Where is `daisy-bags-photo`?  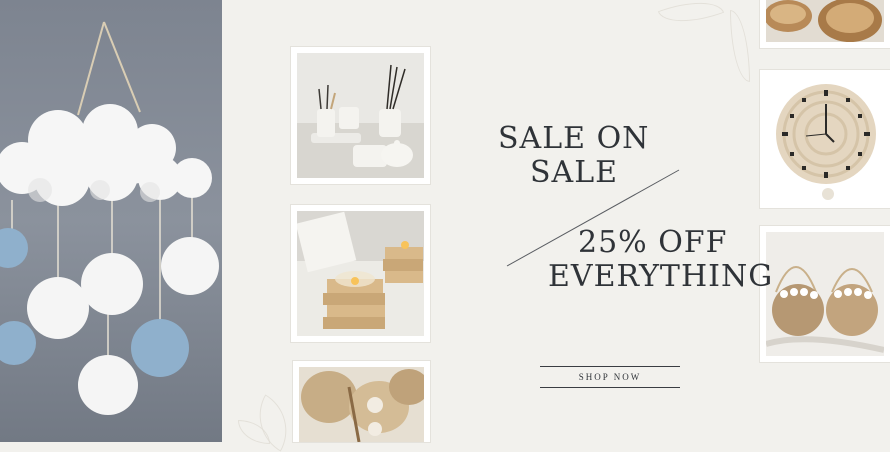
daisy-bags-photo is located at coordinates (825, 294).